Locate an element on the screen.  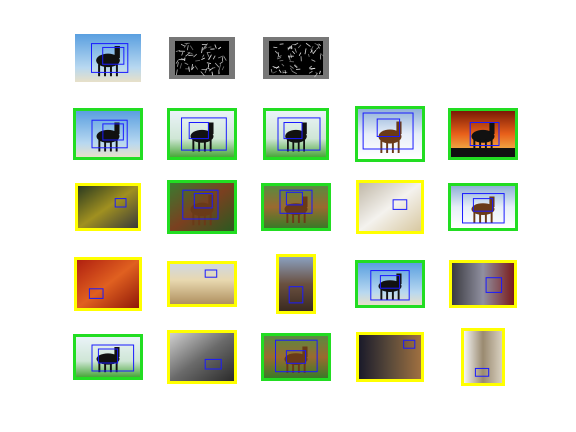
hog-template-inner is located at coordinates (296, 58).